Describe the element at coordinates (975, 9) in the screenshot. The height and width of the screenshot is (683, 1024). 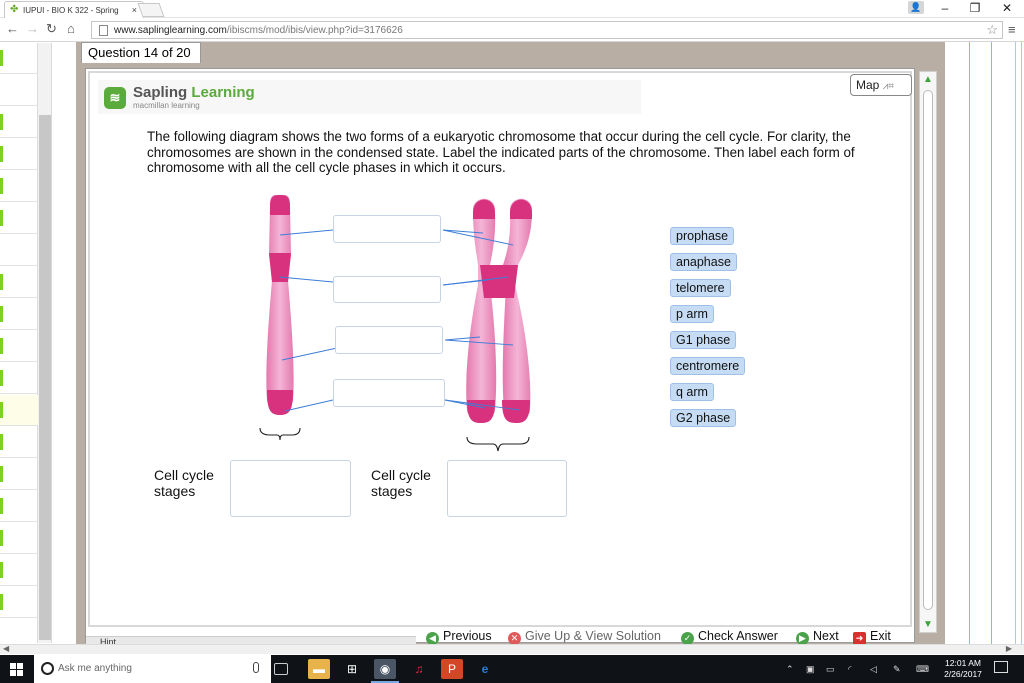
I see `restore-icon: ❐` at that location.